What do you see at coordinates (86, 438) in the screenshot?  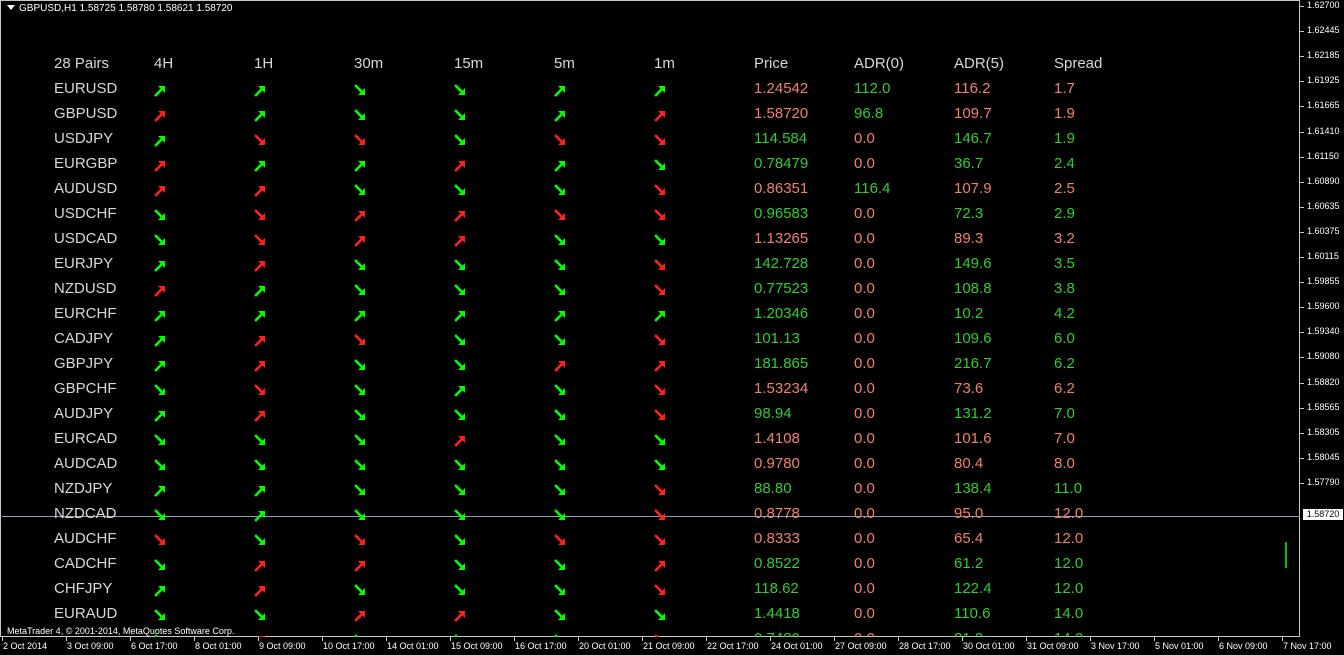 I see `pair-name: EURCAD` at bounding box center [86, 438].